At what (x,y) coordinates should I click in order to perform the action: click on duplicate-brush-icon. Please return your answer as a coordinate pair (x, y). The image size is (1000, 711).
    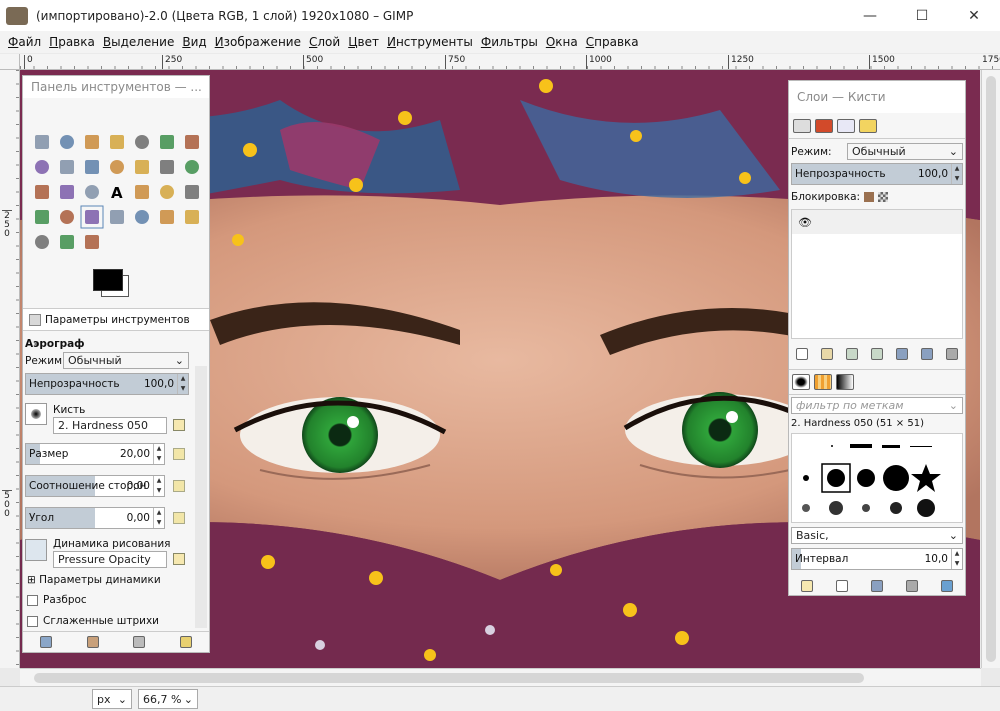
    Looking at the image, I should click on (876, 586).